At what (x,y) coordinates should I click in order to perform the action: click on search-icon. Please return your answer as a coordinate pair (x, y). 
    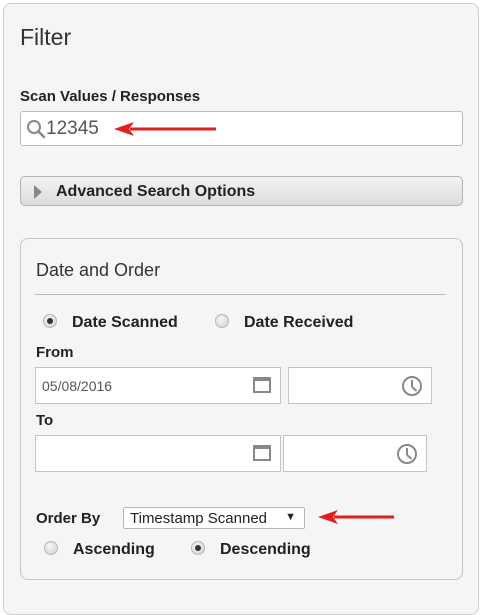
    Looking at the image, I should click on (36, 129).